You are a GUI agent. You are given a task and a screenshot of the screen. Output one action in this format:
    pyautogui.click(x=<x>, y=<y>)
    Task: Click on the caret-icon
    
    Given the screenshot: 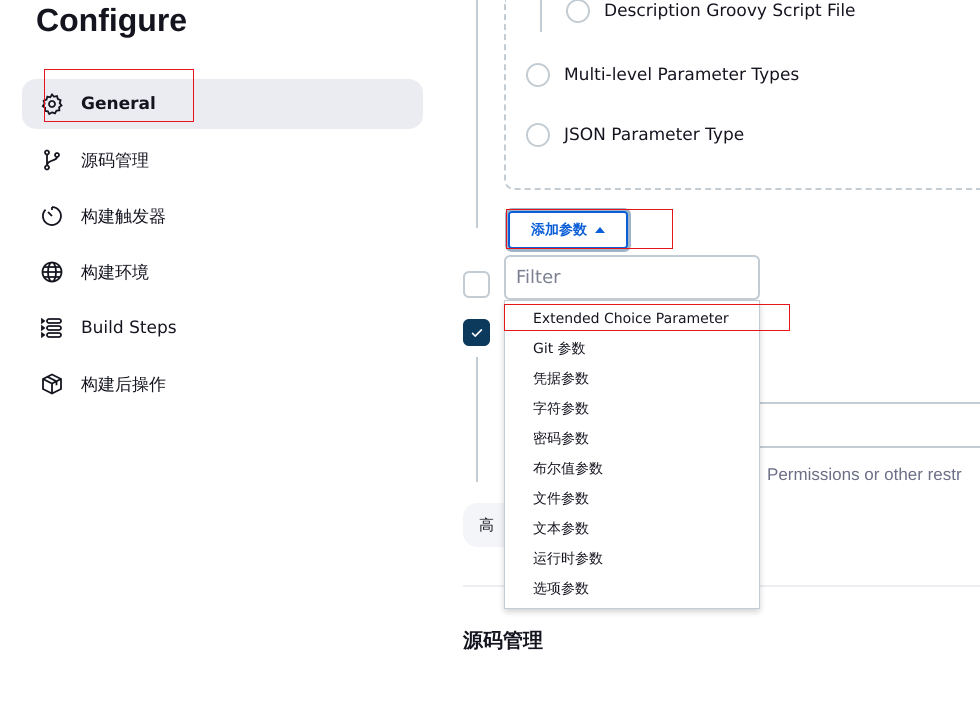 What is the action you would take?
    pyautogui.click(x=600, y=230)
    